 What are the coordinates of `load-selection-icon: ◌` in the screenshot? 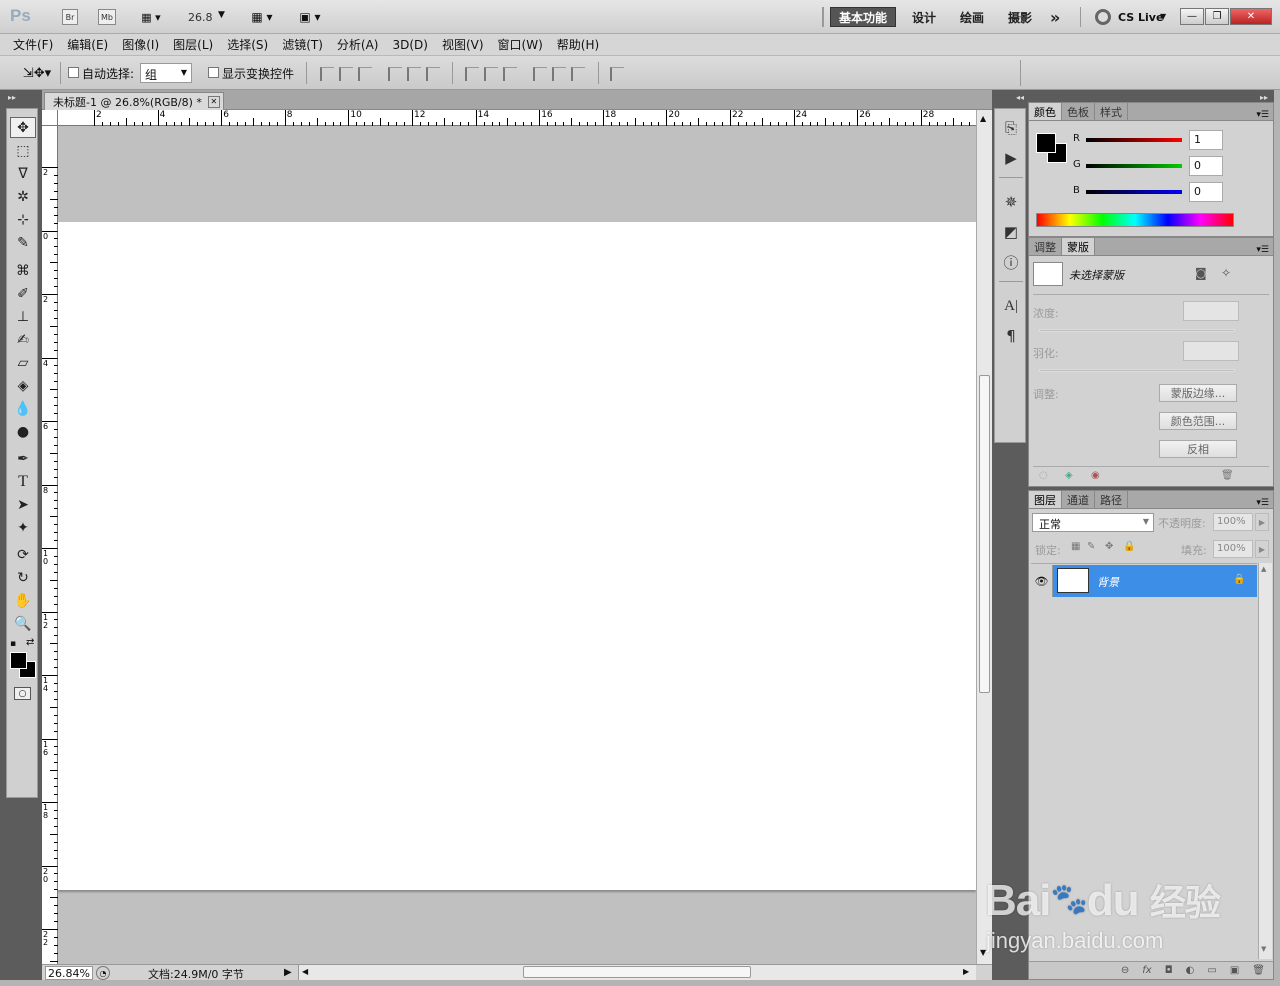 It's located at (1043, 475).